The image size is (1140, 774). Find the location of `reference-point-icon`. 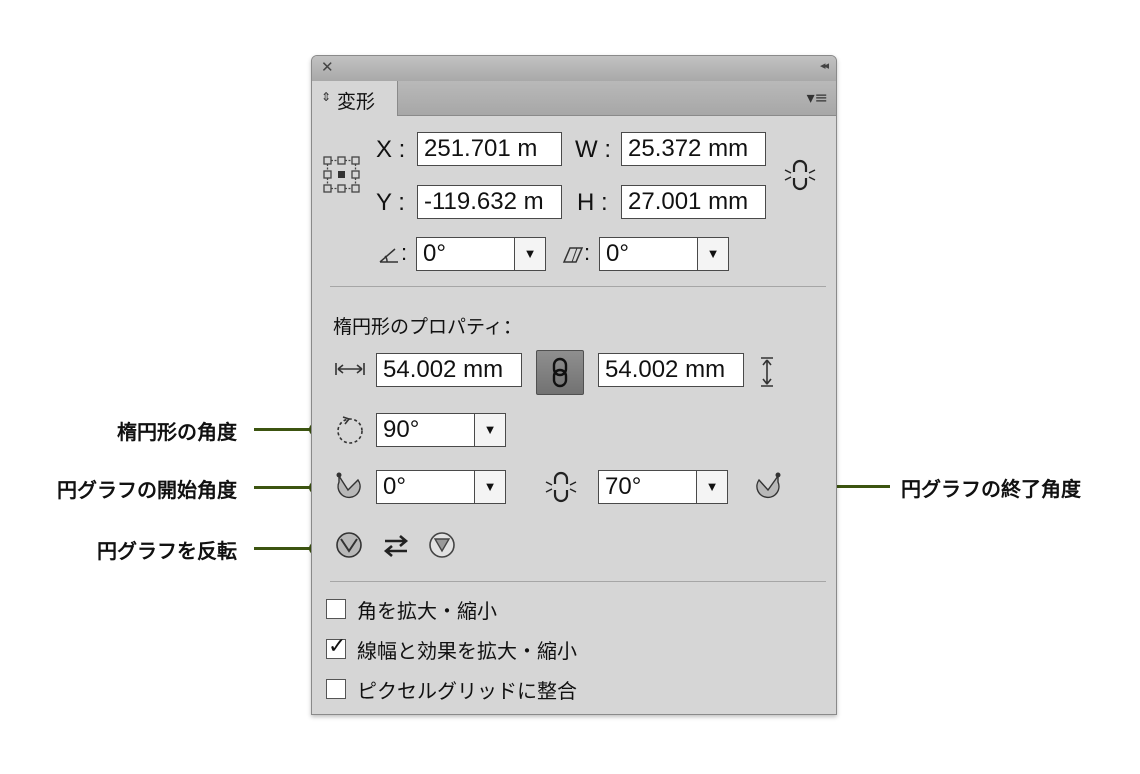

reference-point-icon is located at coordinates (342, 175).